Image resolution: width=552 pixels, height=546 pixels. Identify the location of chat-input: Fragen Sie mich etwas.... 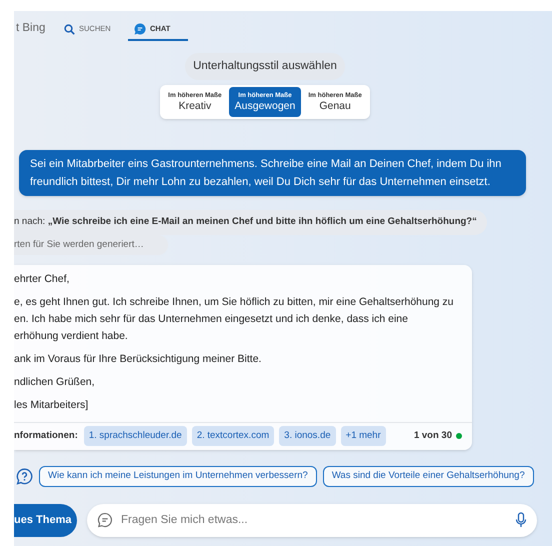
(312, 520).